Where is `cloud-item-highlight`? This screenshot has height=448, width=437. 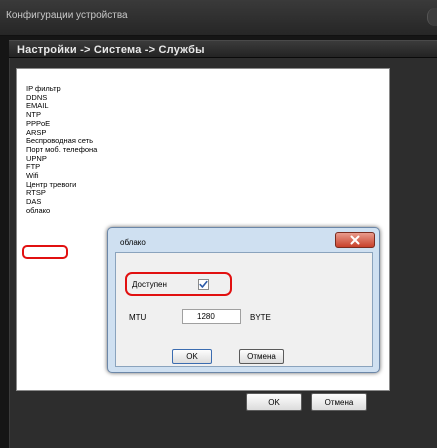
cloud-item-highlight is located at coordinates (45, 252).